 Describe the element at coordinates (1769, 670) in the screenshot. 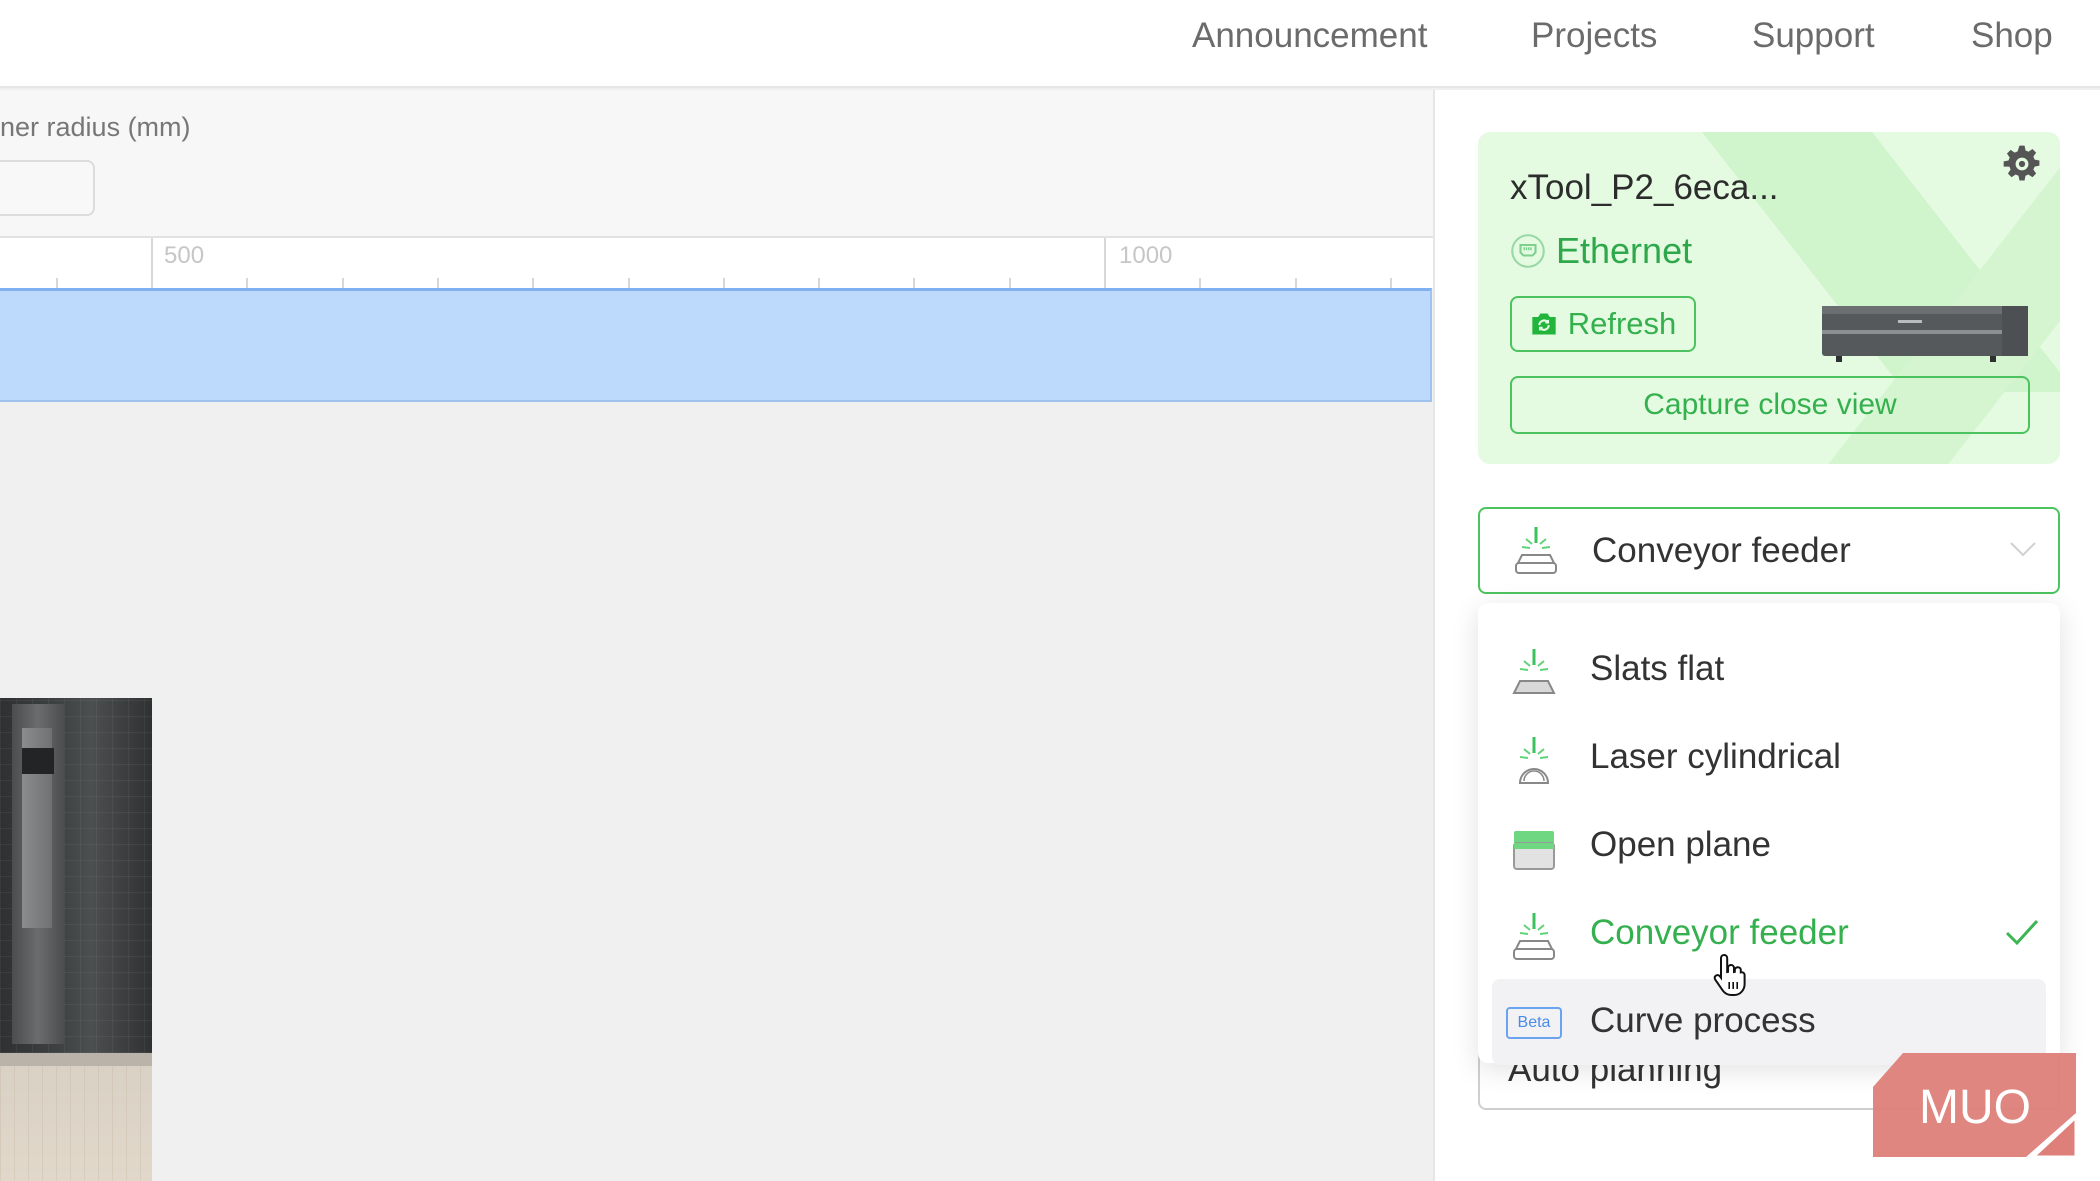

I see `option-slats-flat: Slats flat` at that location.